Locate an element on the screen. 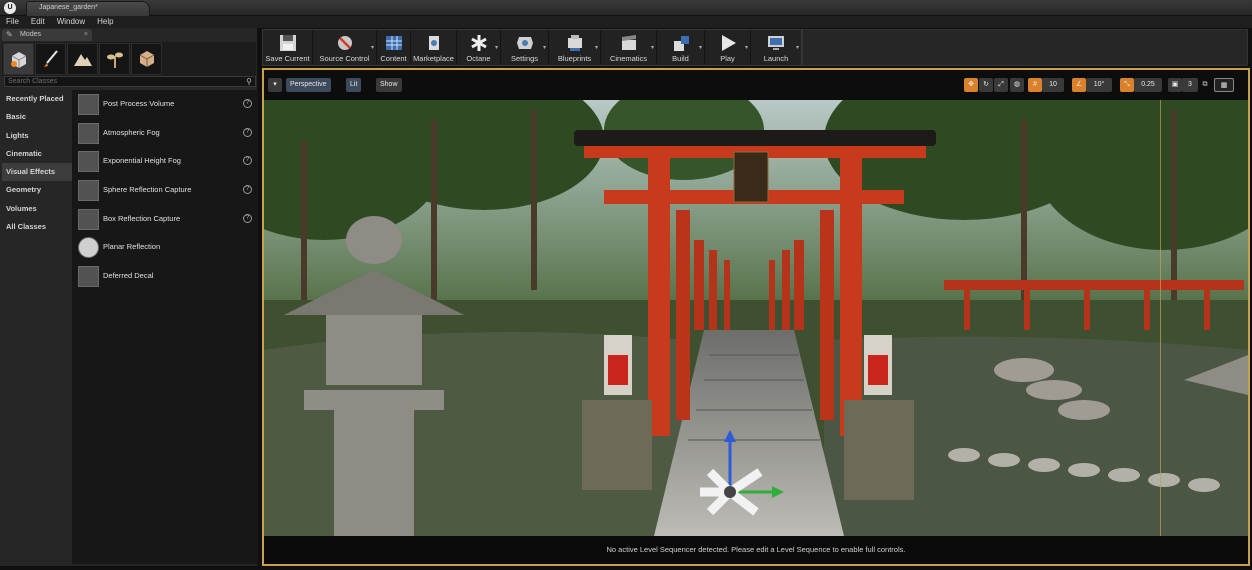 The image size is (1252, 570). close-icon: × is located at coordinates (86, 35).